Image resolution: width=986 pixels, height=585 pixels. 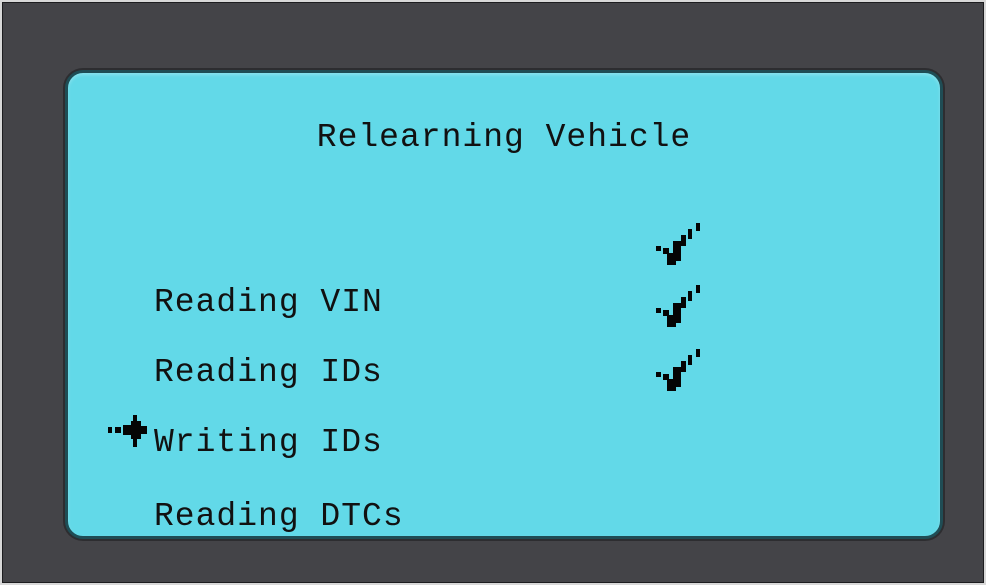 I want to click on pointer-arrow-icon, so click(x=138, y=430).